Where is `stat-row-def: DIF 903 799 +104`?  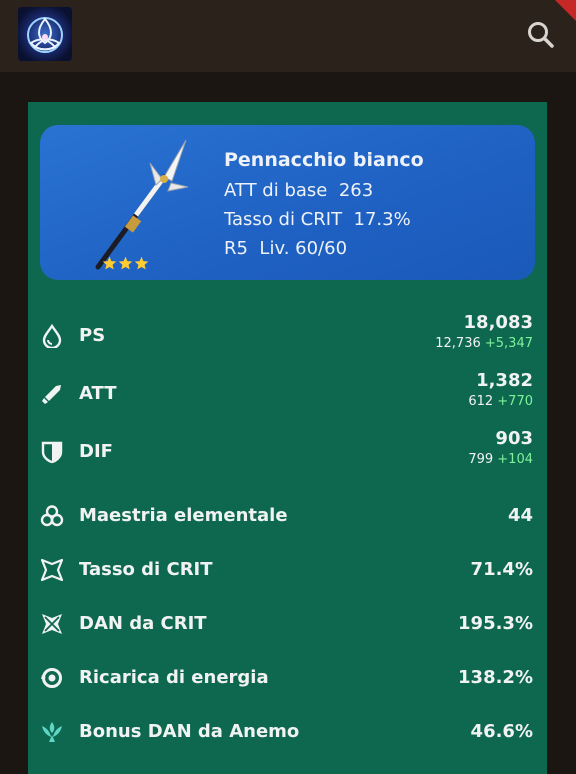 stat-row-def: DIF 903 799 +104 is located at coordinates (286, 452).